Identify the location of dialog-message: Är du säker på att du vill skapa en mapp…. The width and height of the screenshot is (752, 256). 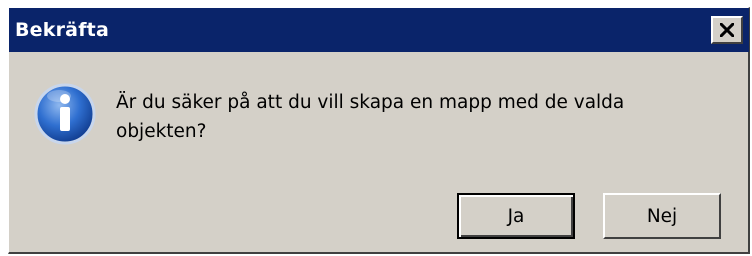
(370, 117).